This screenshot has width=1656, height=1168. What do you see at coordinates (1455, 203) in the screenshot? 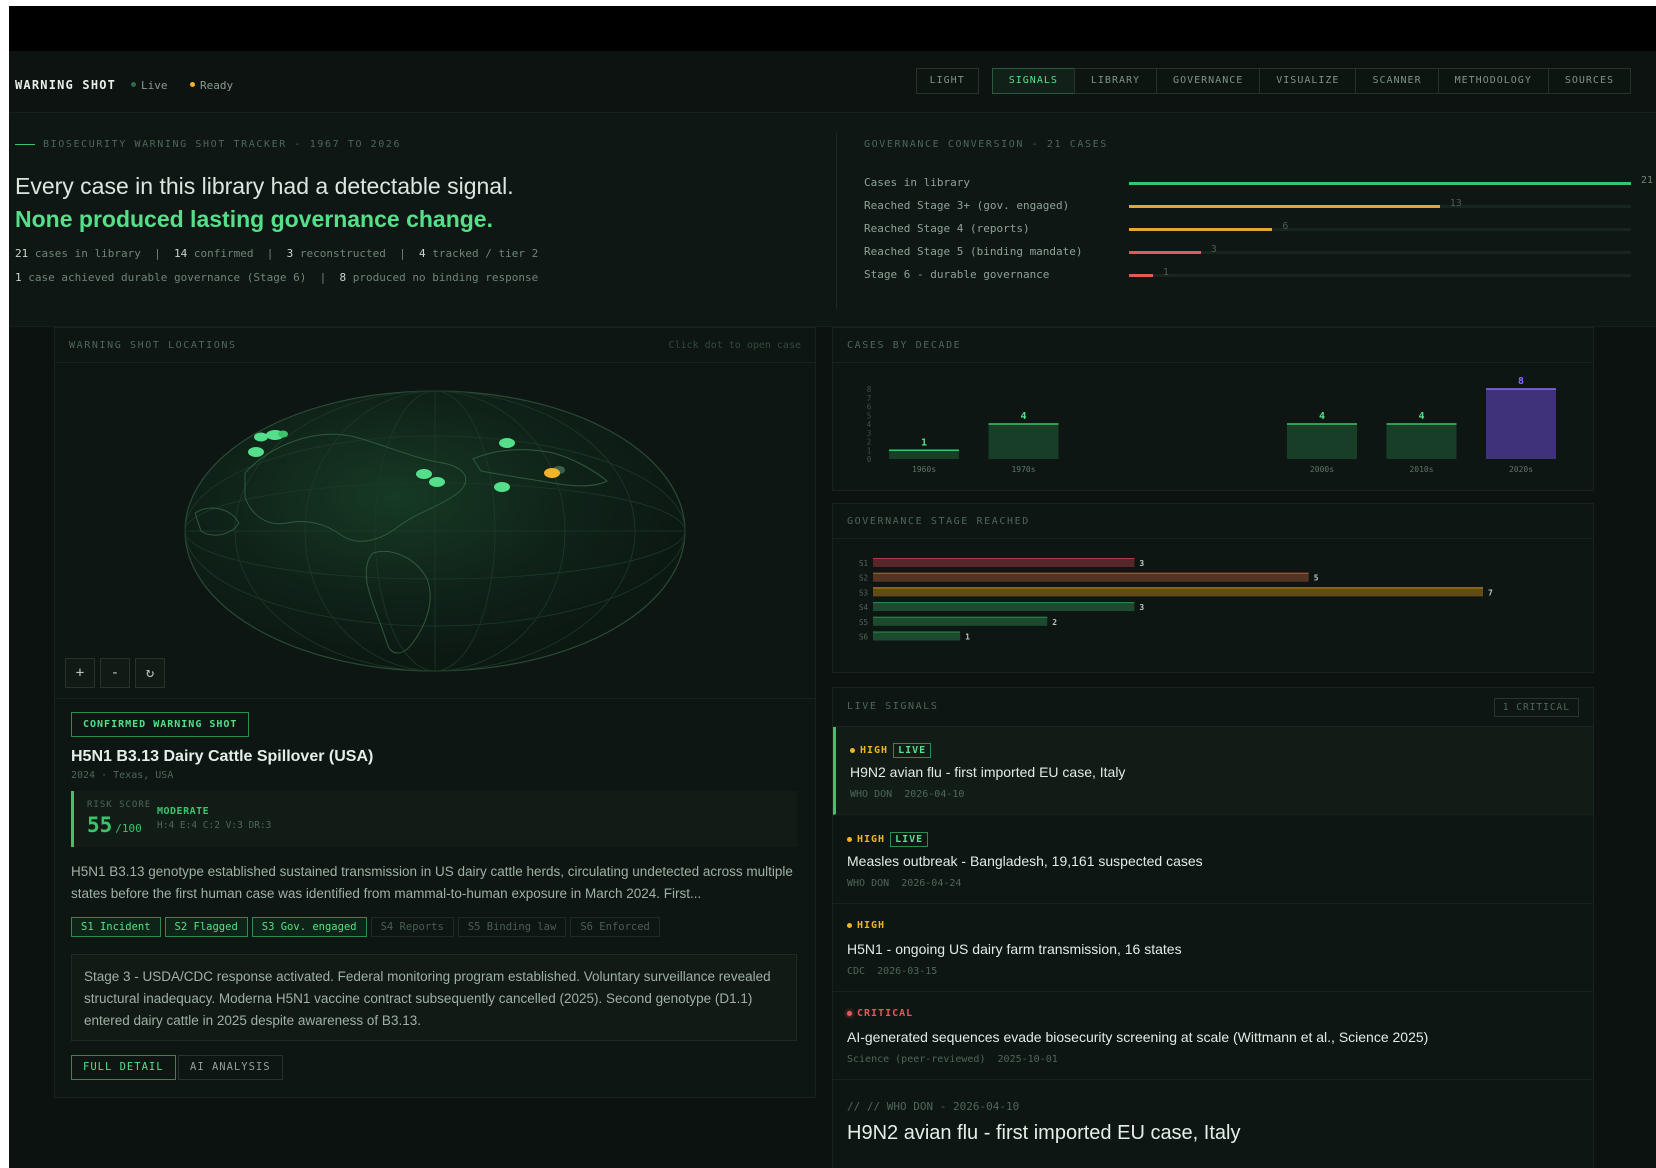
I see `conversion-value: 13` at bounding box center [1455, 203].